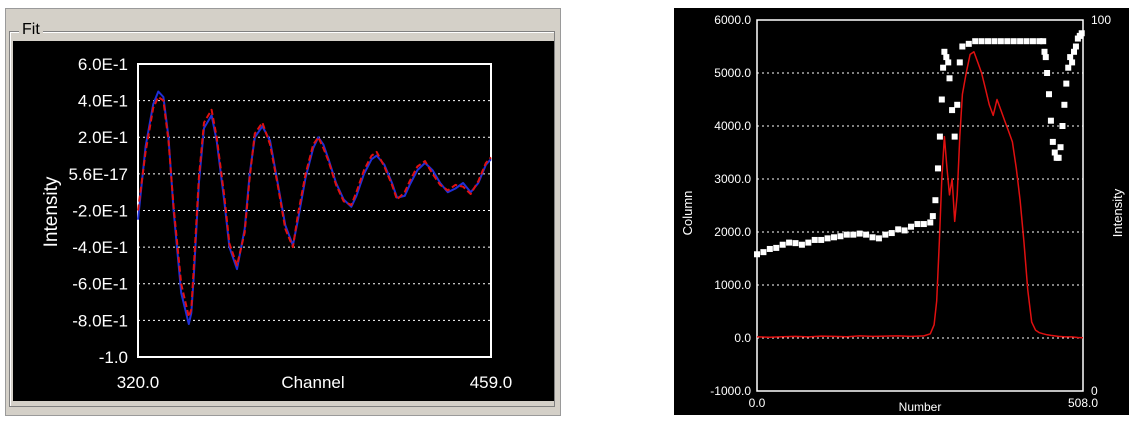 The image size is (1137, 426). What do you see at coordinates (730, 391) in the screenshot?
I see `y-tick-label: -1000.0` at bounding box center [730, 391].